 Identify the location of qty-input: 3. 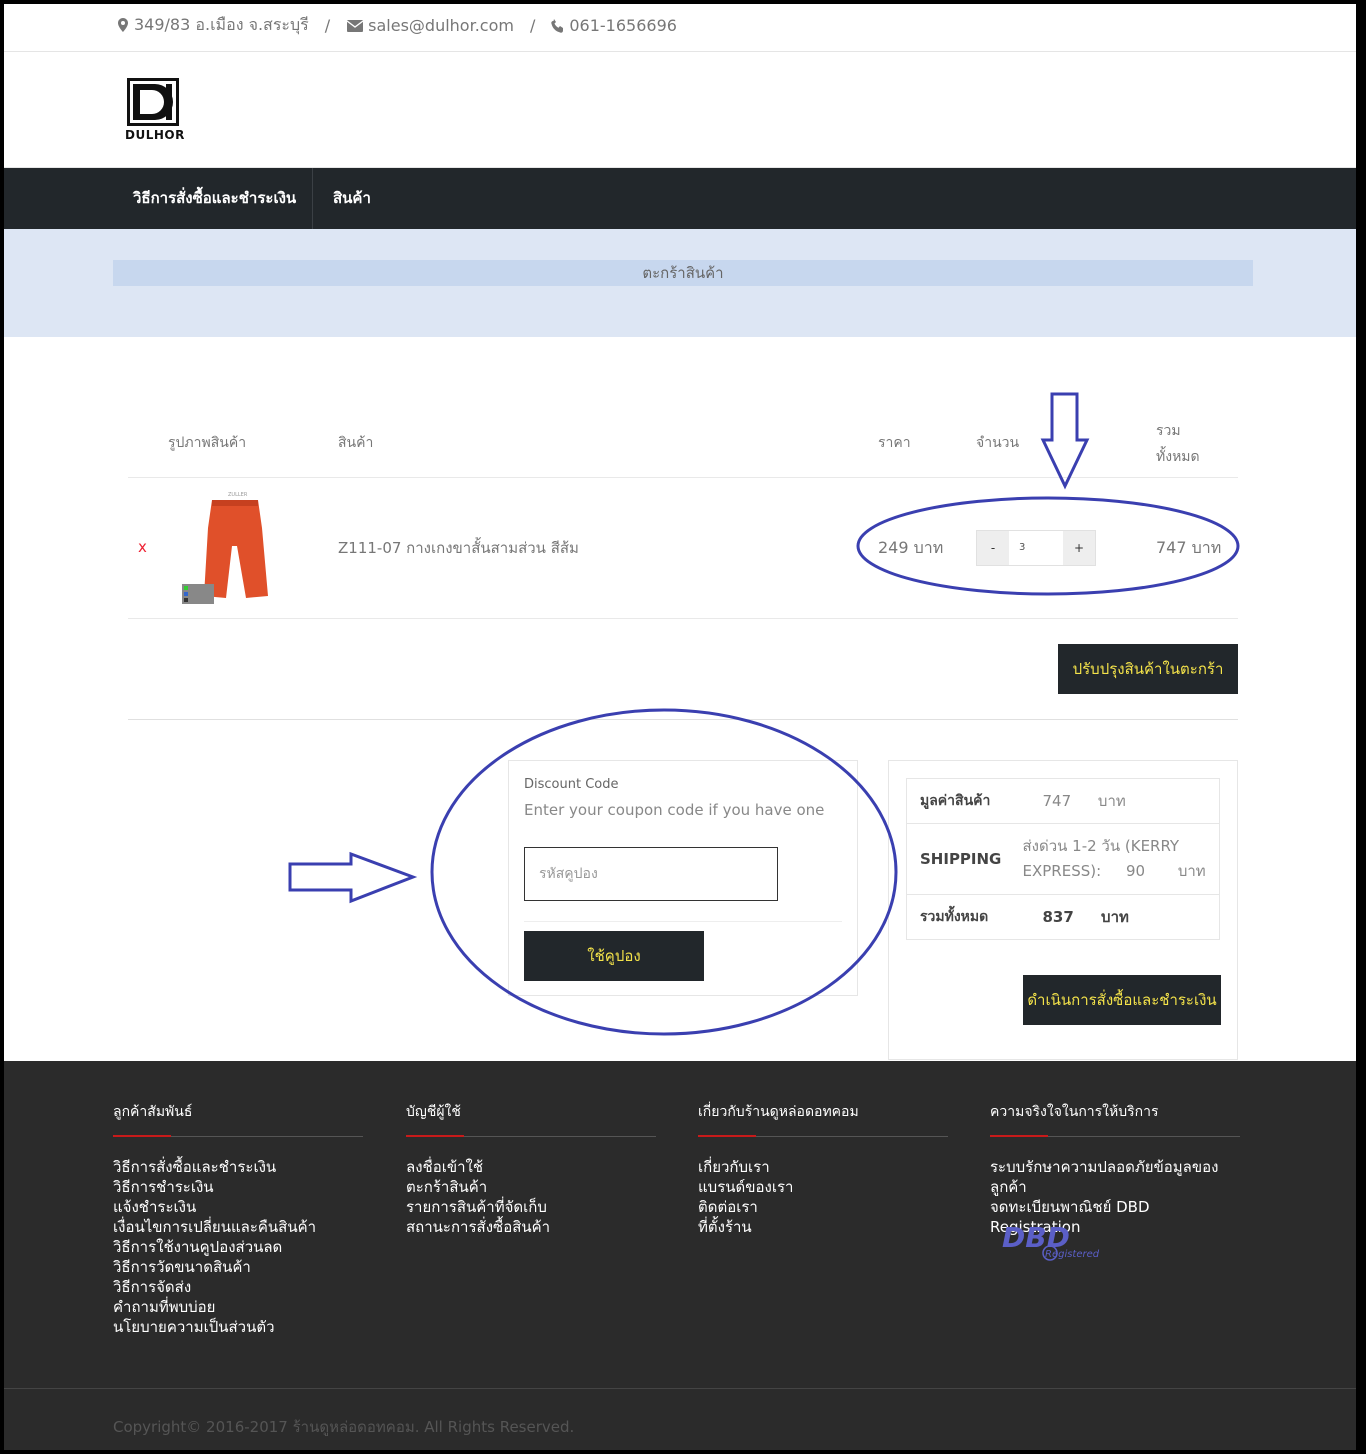
(1036, 548).